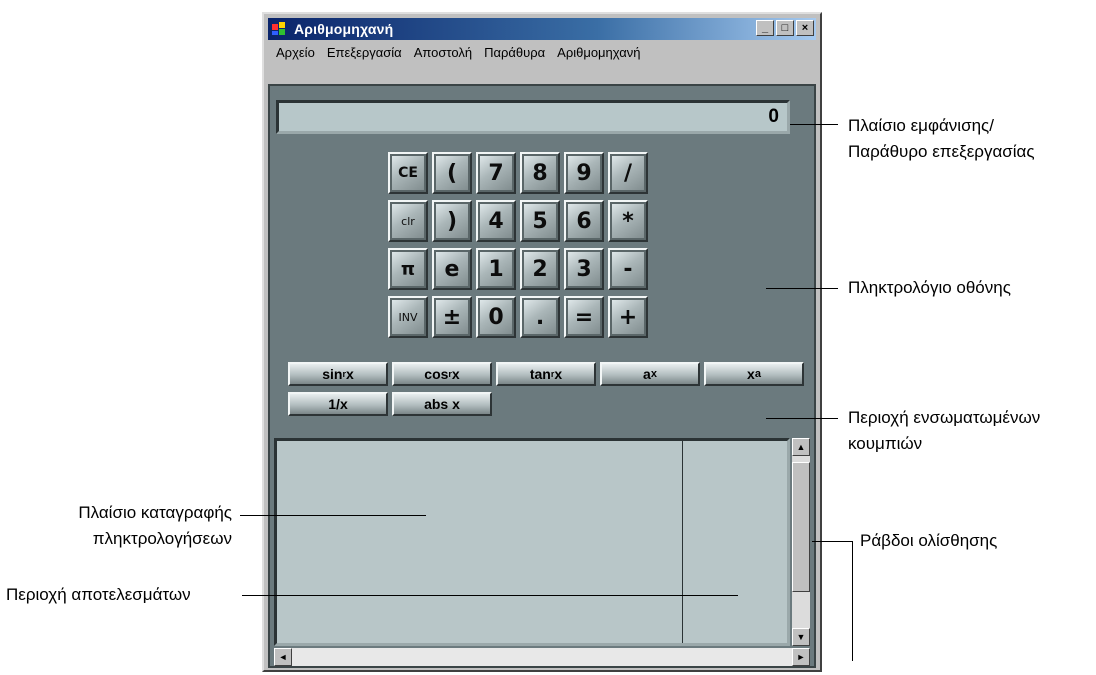  I want to click on annotation-display-line1: Πλαίσιο εμφάνισης/, so click(921, 125).